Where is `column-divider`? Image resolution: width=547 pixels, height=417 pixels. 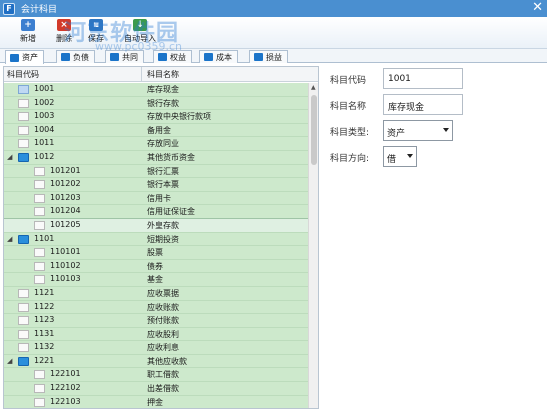
column-divider is located at coordinates (141, 74).